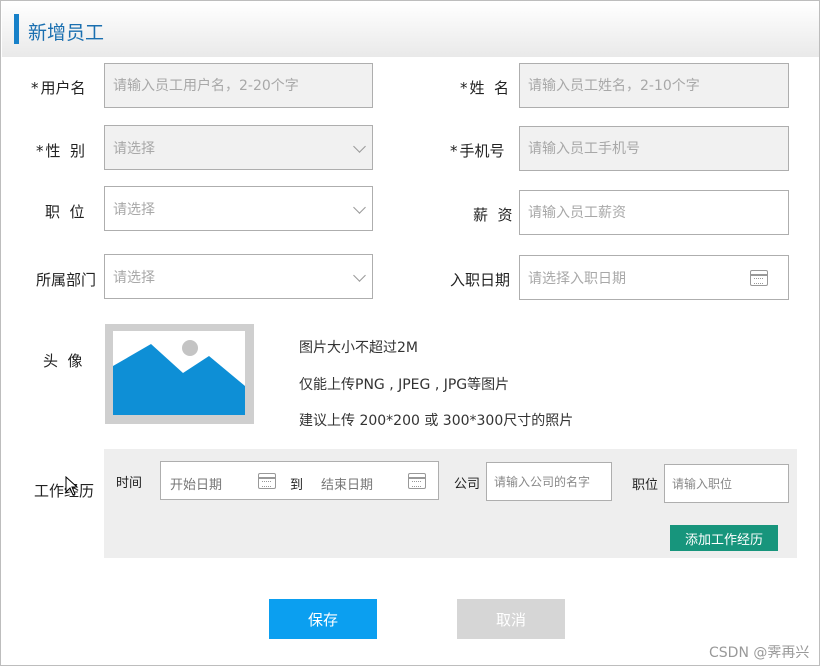  Describe the element at coordinates (358, 348) in the screenshot. I see `avatar-hint-size: 图片大小不超过2M` at that location.